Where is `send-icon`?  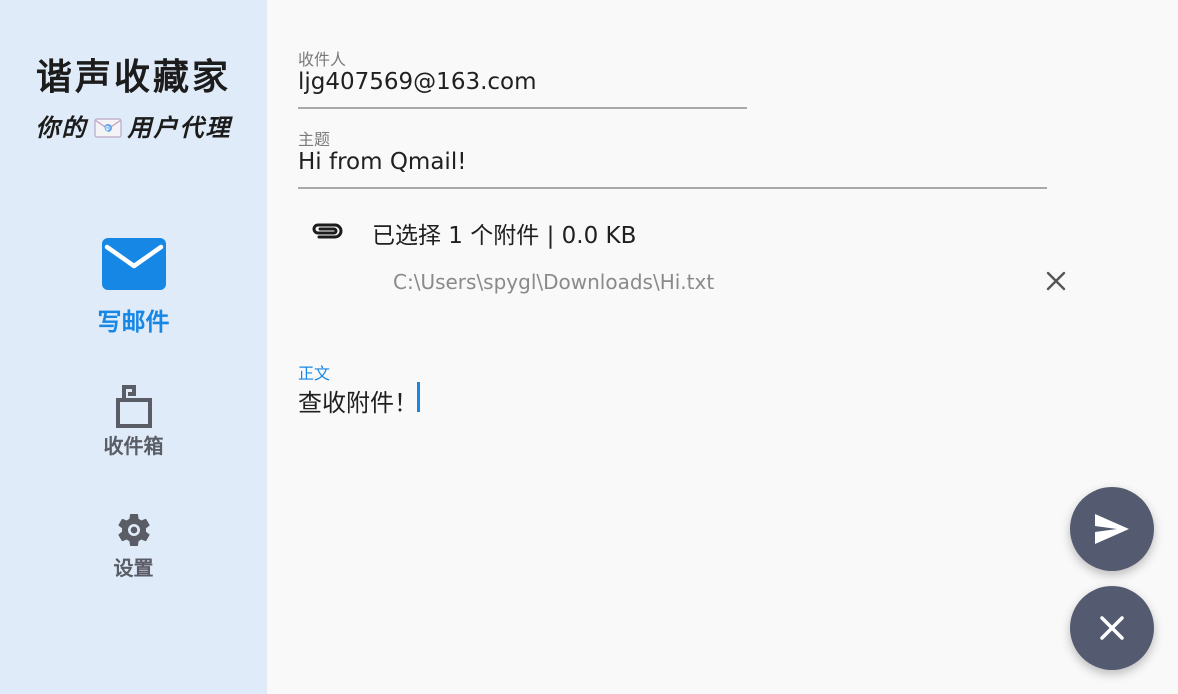 send-icon is located at coordinates (1112, 529).